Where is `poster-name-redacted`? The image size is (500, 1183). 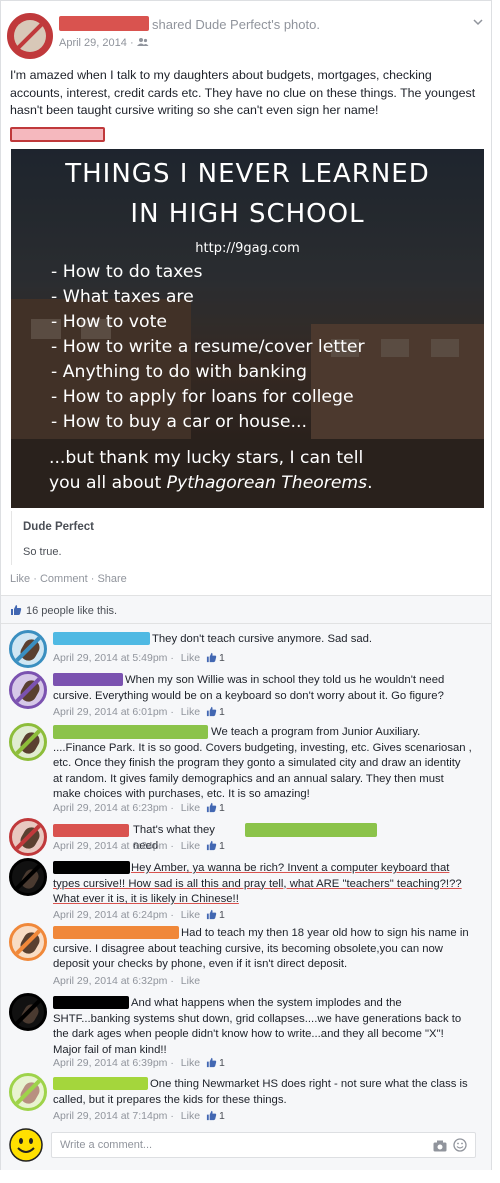 poster-name-redacted is located at coordinates (104, 23).